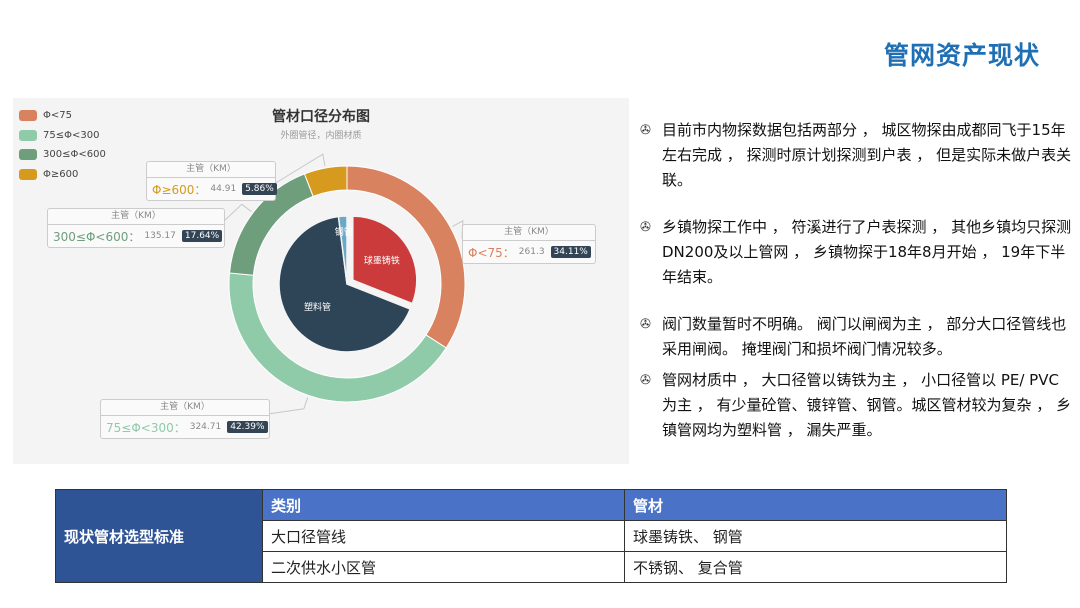 The width and height of the screenshot is (1080, 608). What do you see at coordinates (321, 117) in the screenshot?
I see `chart-title: 管材口径分布图` at bounding box center [321, 117].